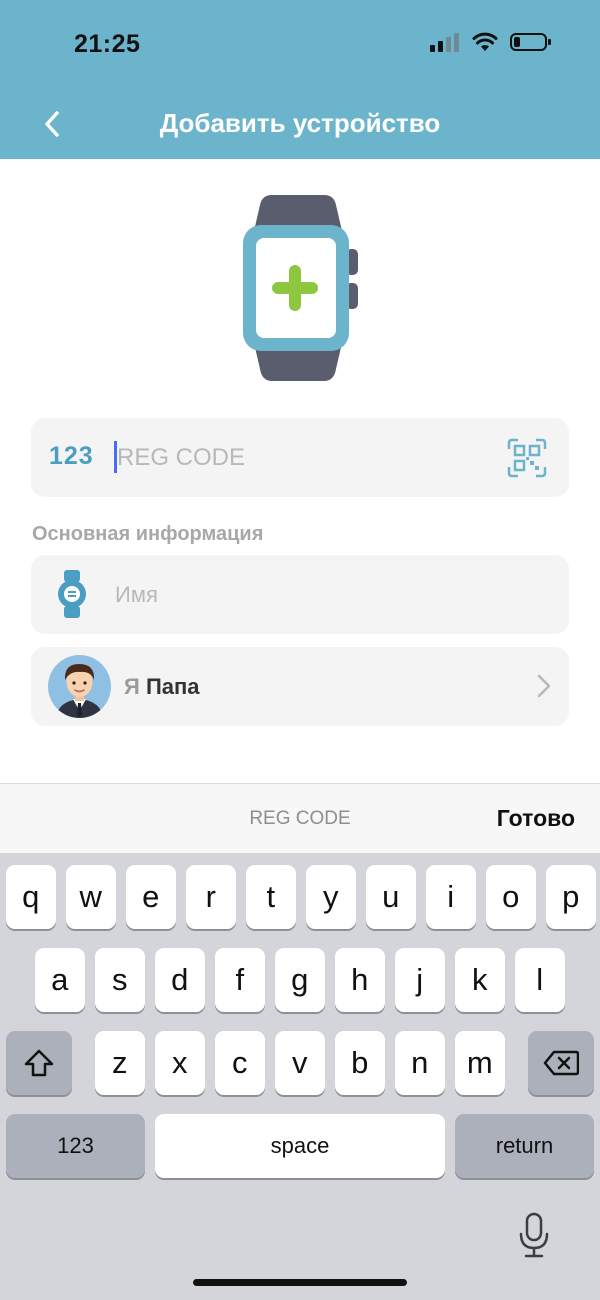 The image size is (600, 1300). I want to click on key-u: u, so click(391, 897).